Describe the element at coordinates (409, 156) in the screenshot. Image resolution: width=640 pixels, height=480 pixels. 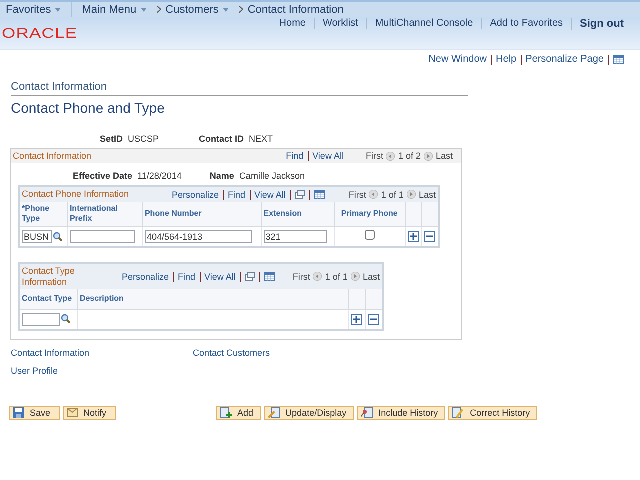
I see `row-count: 1 of 2` at that location.